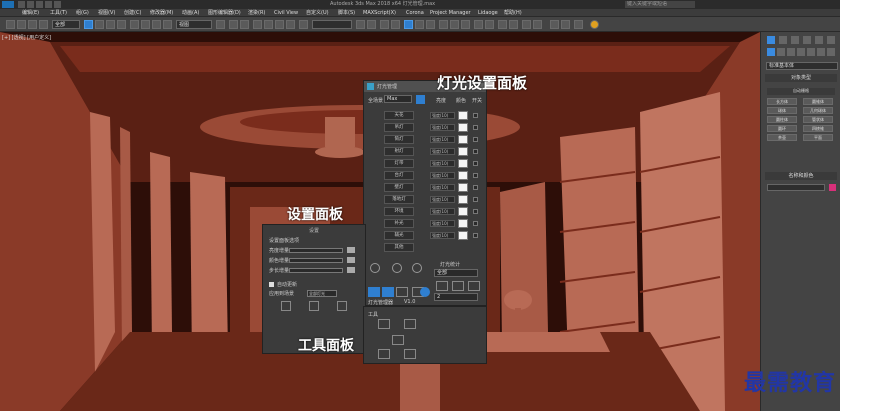 The width and height of the screenshot is (869, 411). Describe the element at coordinates (322, 293) in the screenshot. I see `apply-scene-select: 全部灯光` at that location.